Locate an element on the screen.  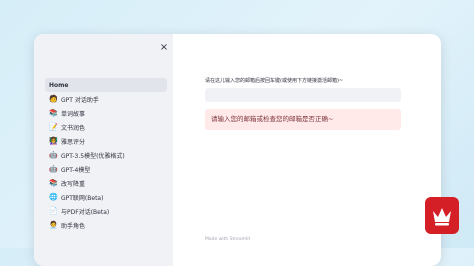
sidebar-item-label: 雅思评分 is located at coordinates (73, 142).